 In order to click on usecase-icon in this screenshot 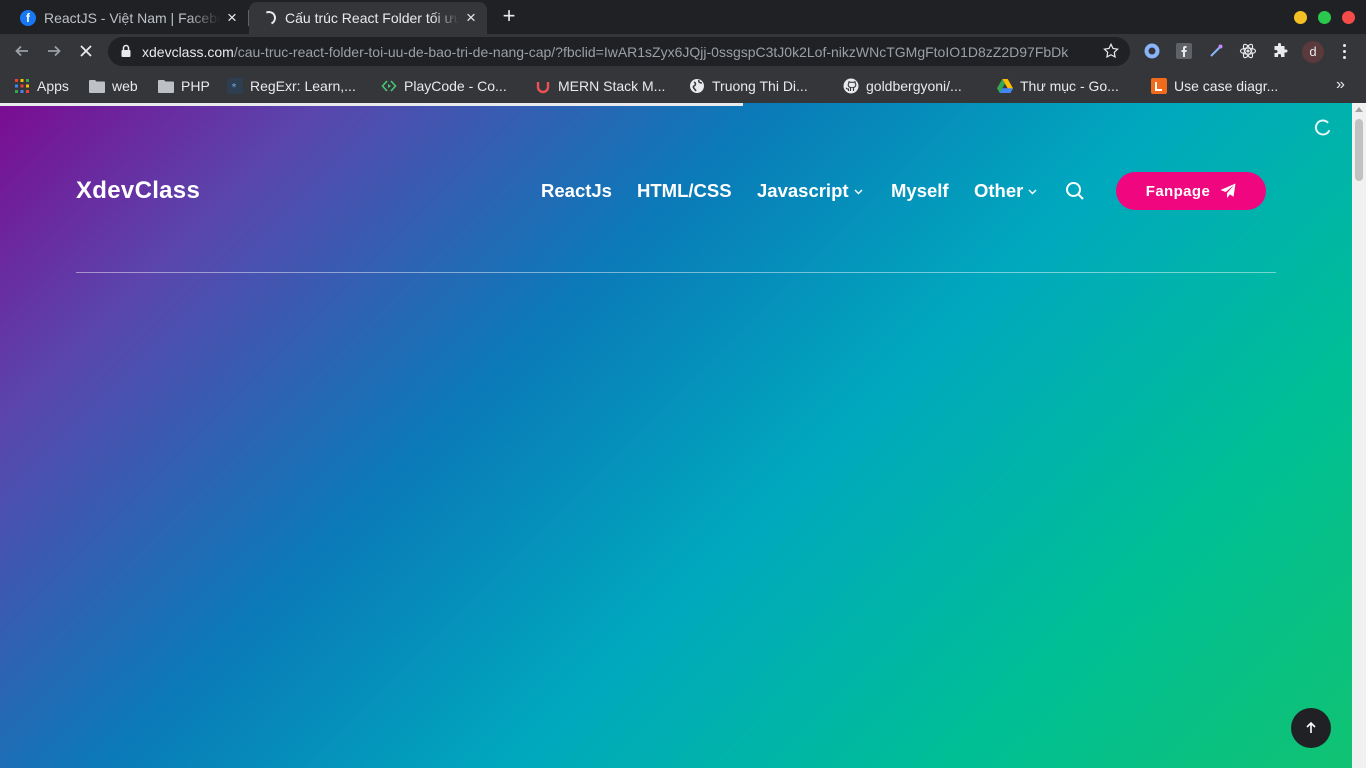, I will do `click(1159, 86)`.